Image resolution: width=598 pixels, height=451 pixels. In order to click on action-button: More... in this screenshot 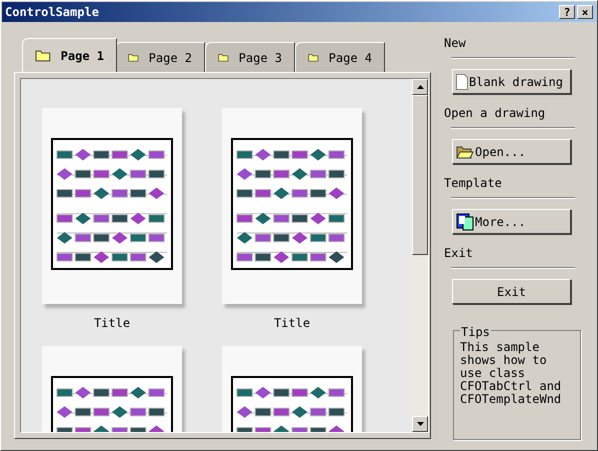, I will do `click(511, 221)`.